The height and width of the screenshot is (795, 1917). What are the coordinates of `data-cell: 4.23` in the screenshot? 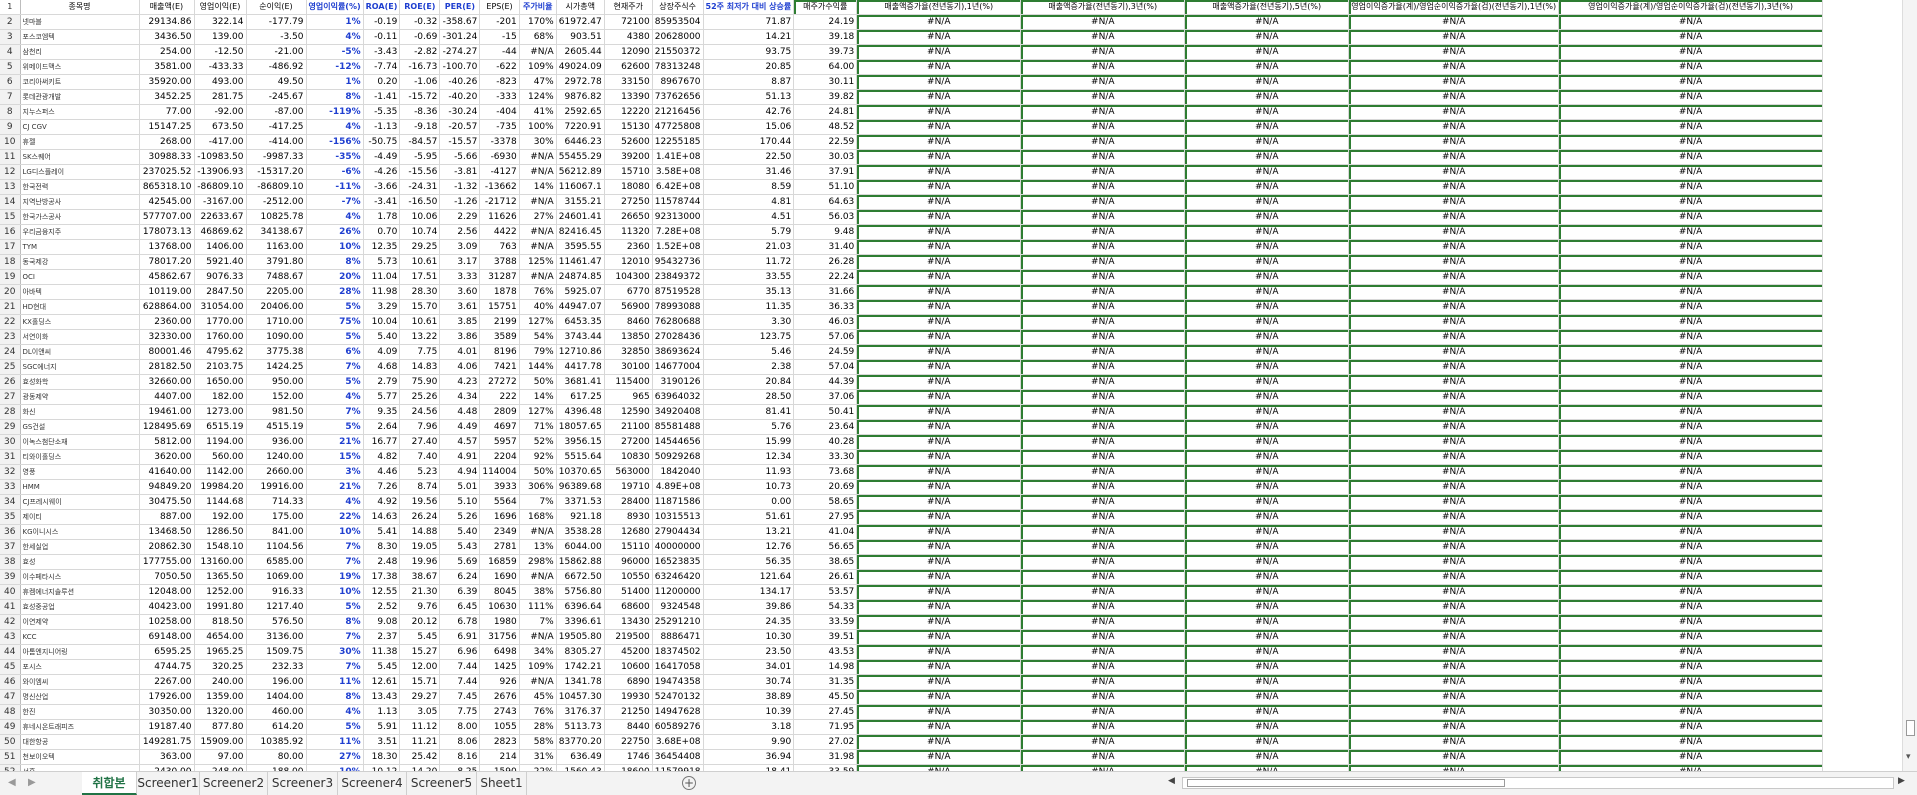 It's located at (460, 382).